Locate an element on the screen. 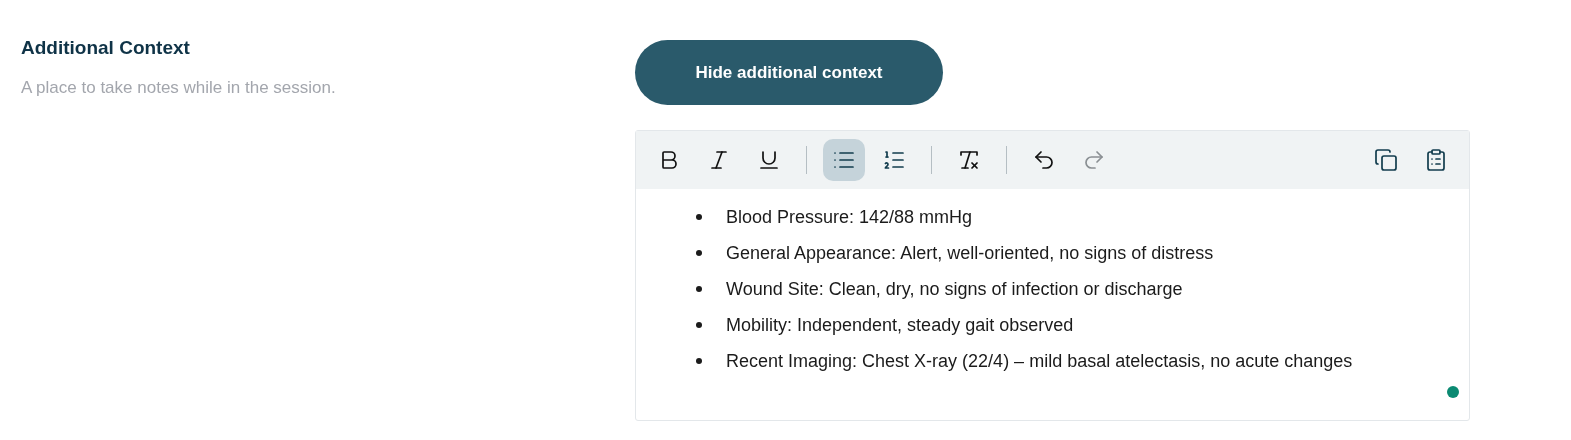 The width and height of the screenshot is (1571, 440). underline-icon is located at coordinates (769, 160).